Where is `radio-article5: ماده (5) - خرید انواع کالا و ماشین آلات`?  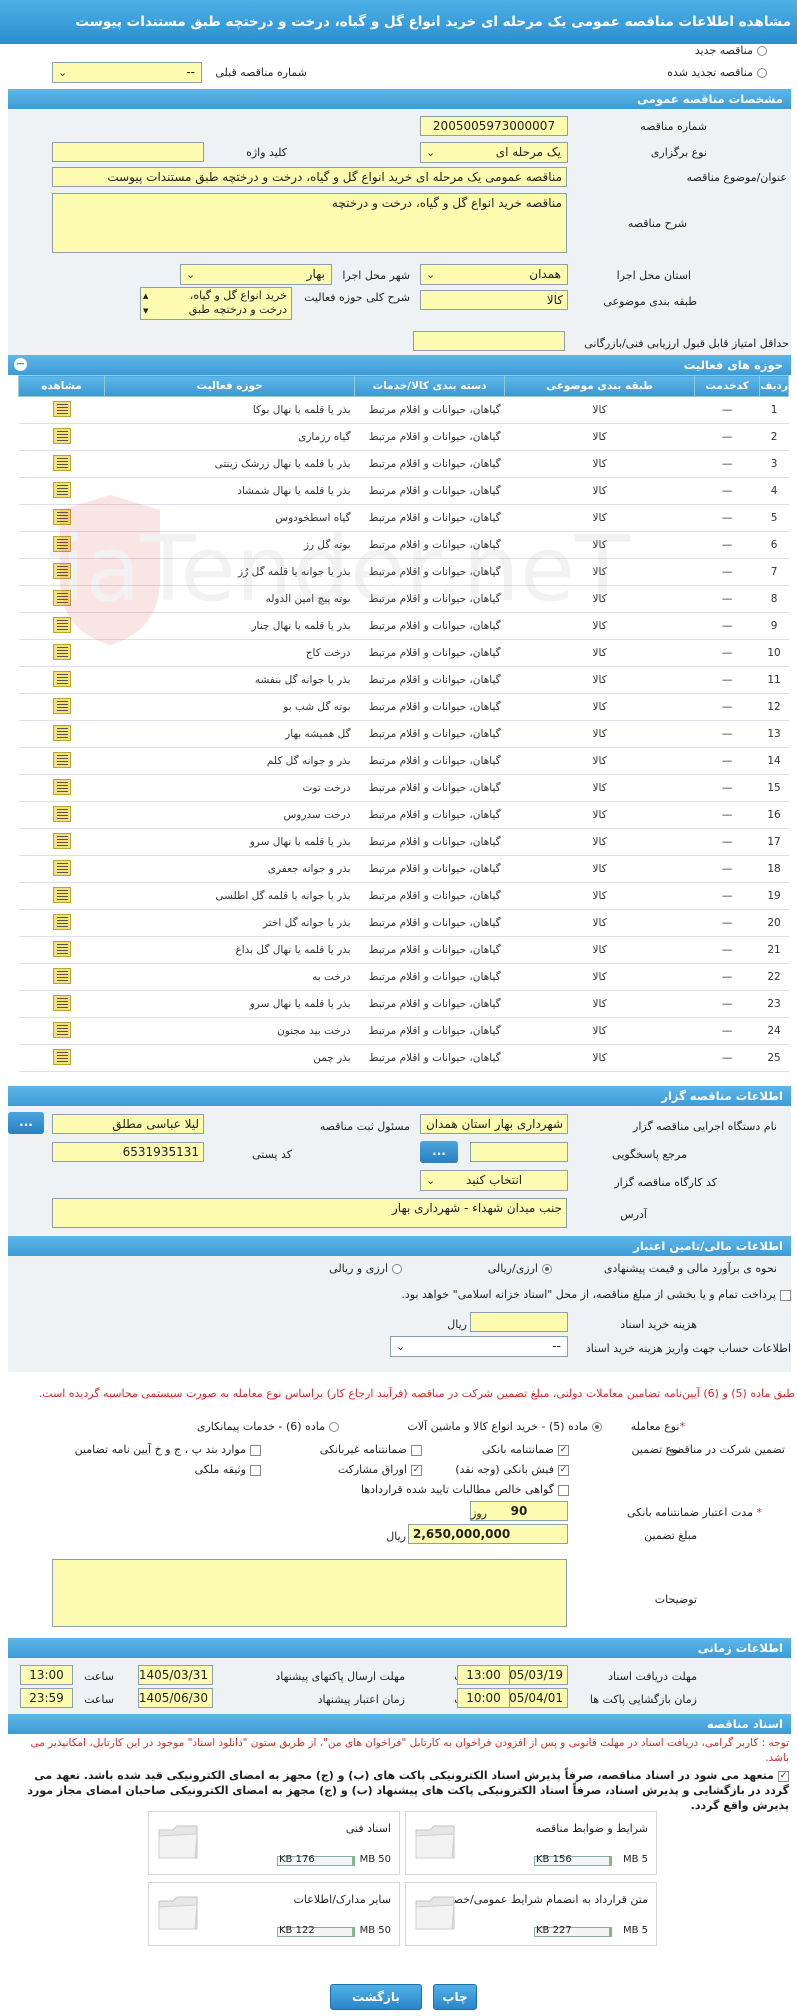 radio-article5: ماده (5) - خرید انواع کالا و ماشین آلات is located at coordinates (504, 1426).